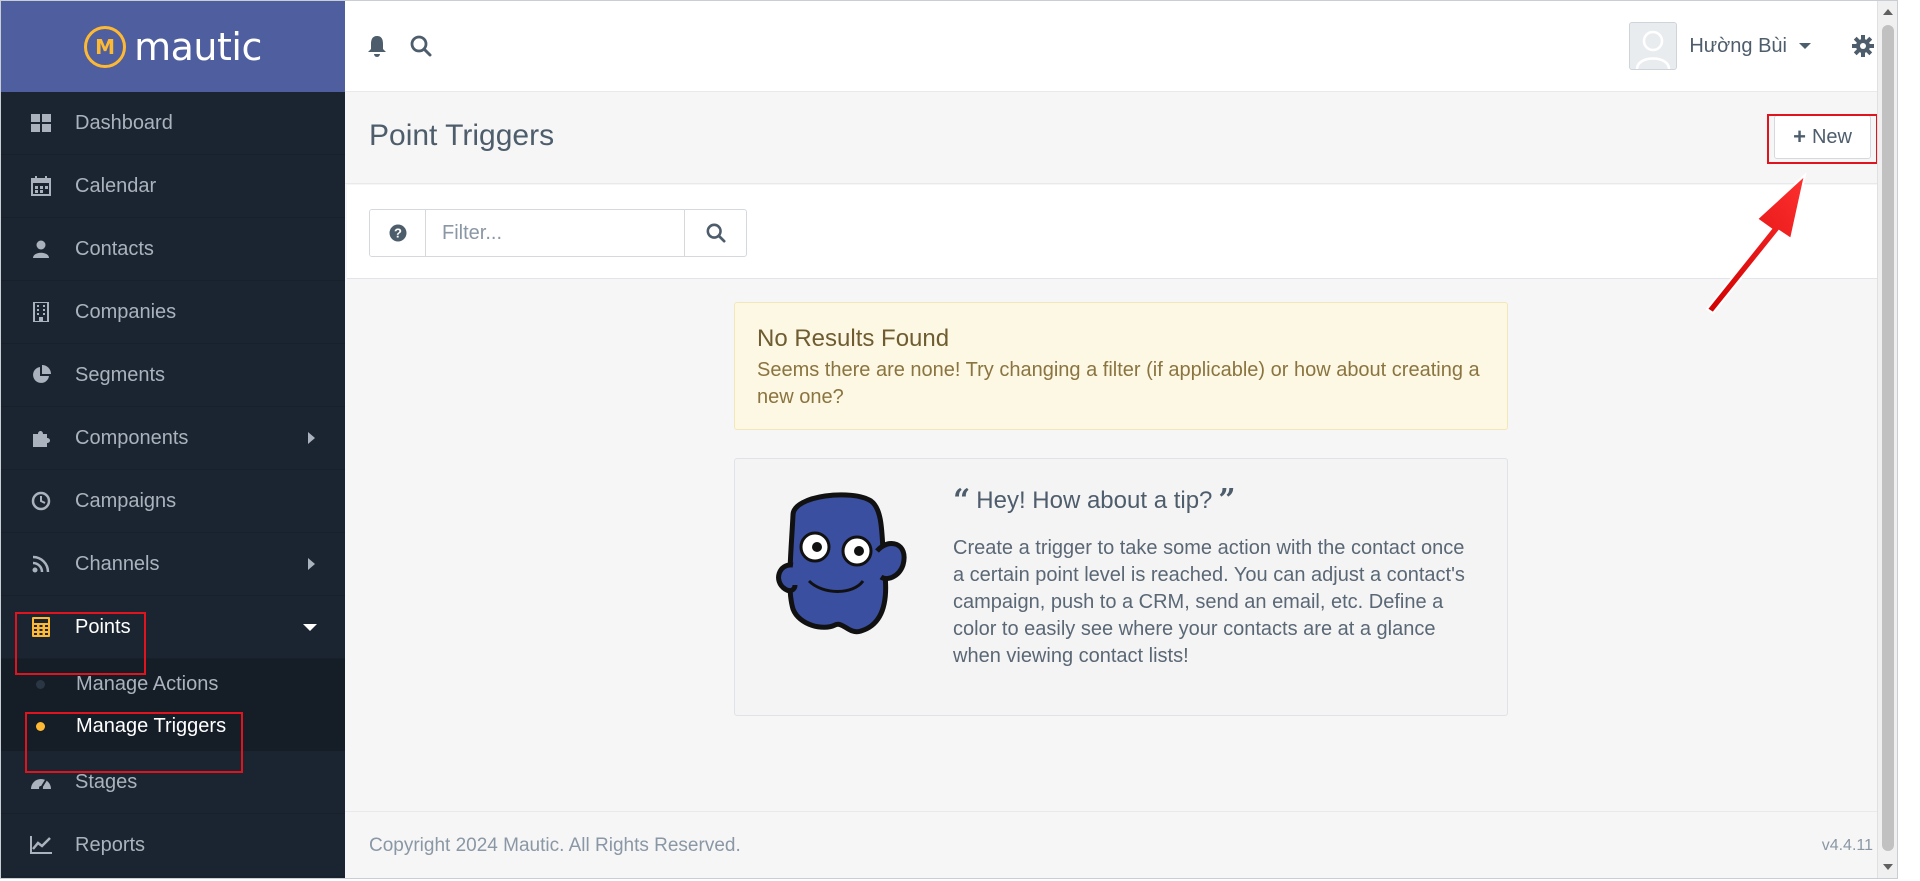 This screenshot has width=1920, height=881. Describe the element at coordinates (103, 626) in the screenshot. I see `sidebar-item-label: Points` at that location.